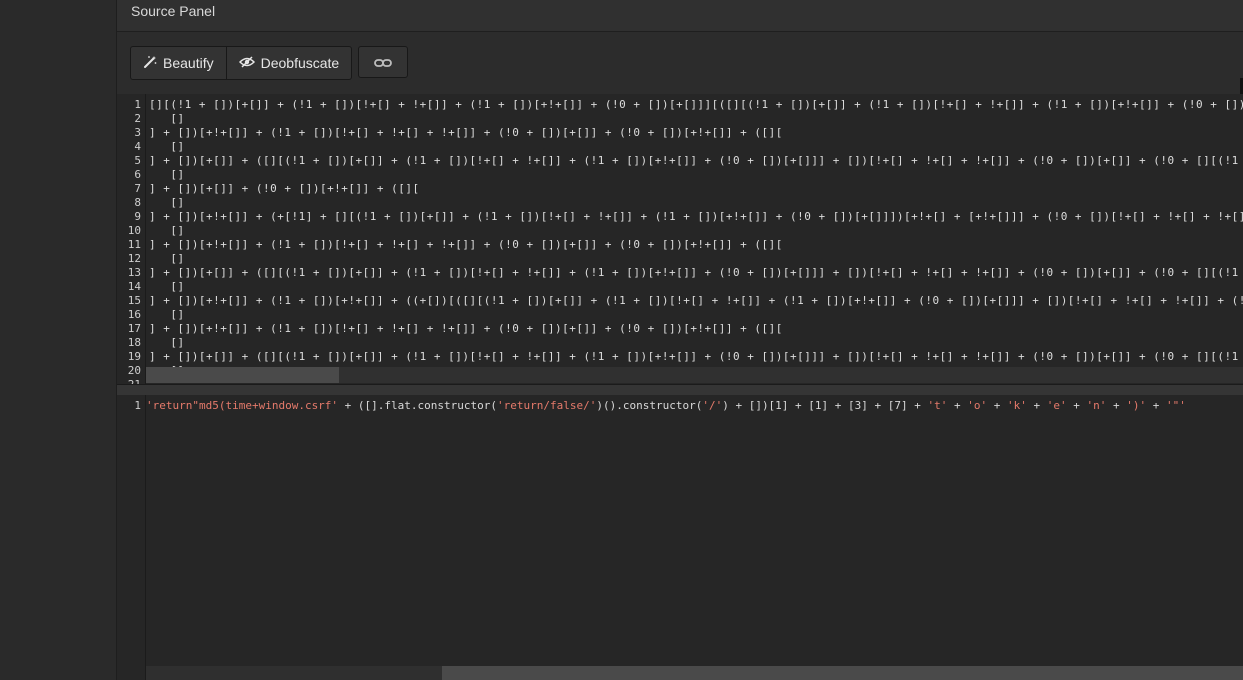  What do you see at coordinates (712, 405) in the screenshot?
I see `string-token: '/'` at bounding box center [712, 405].